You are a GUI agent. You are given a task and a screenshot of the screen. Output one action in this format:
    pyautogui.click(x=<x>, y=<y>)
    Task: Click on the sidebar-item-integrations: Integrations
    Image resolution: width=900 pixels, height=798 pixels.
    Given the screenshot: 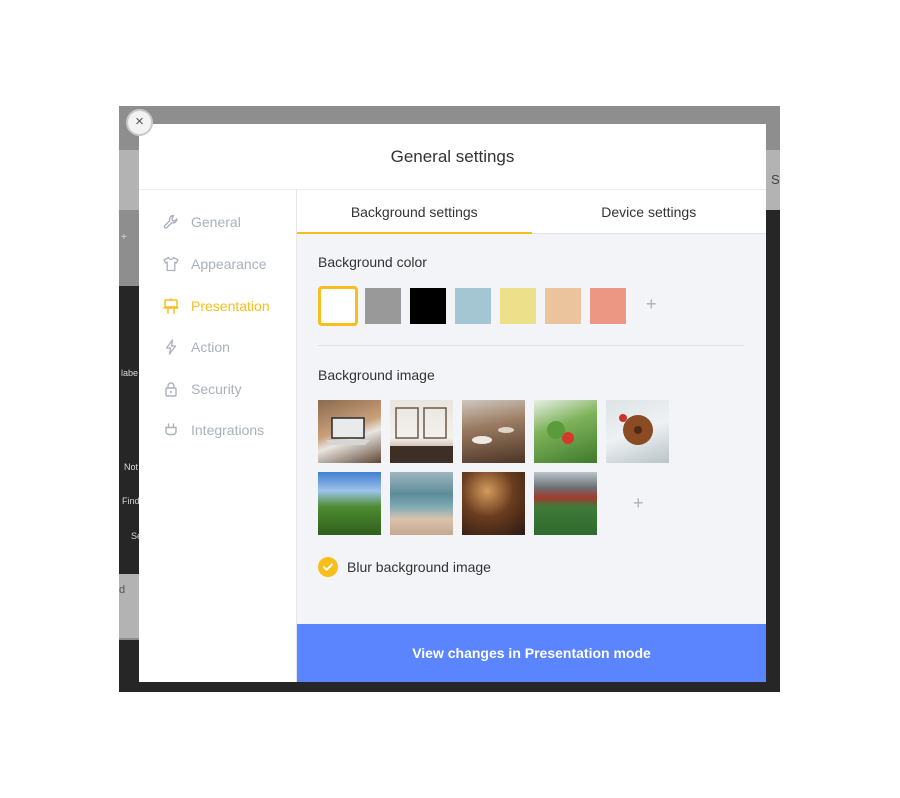 What is the action you would take?
    pyautogui.click(x=213, y=430)
    